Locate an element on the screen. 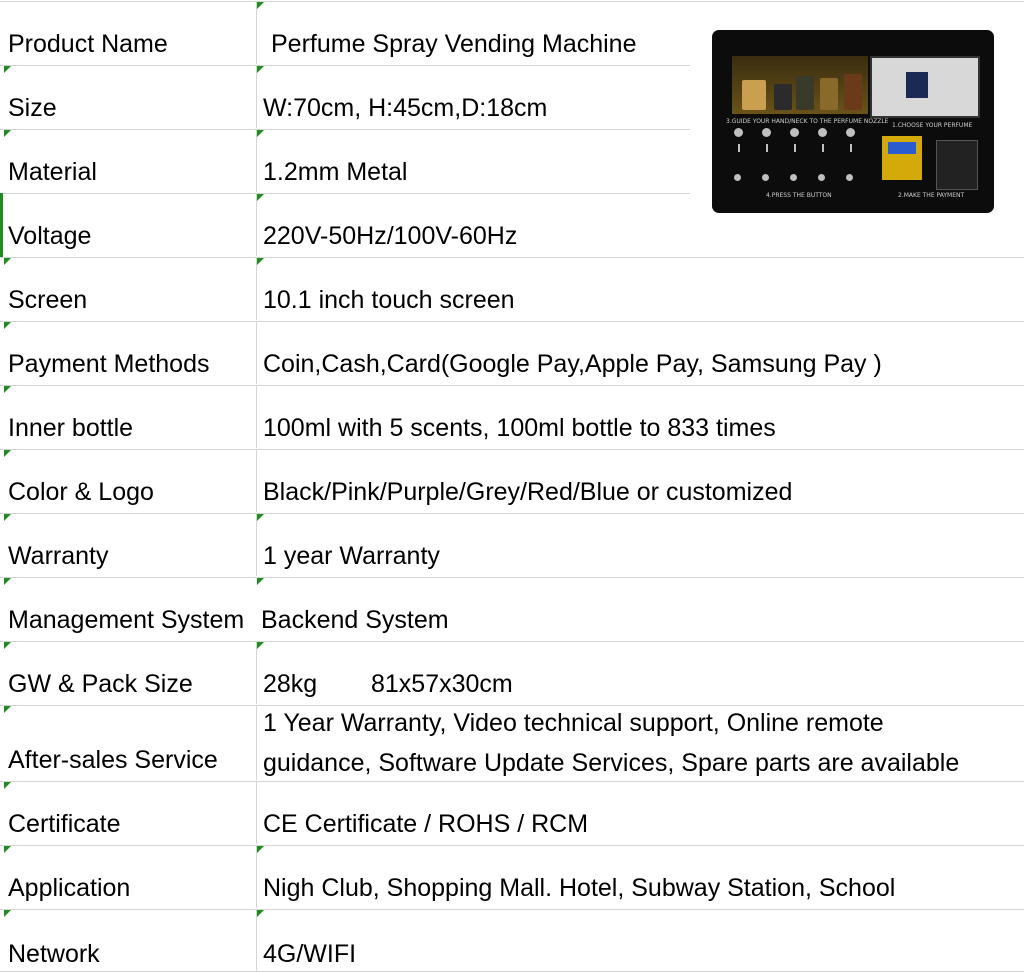  row-label: Material is located at coordinates (52, 172).